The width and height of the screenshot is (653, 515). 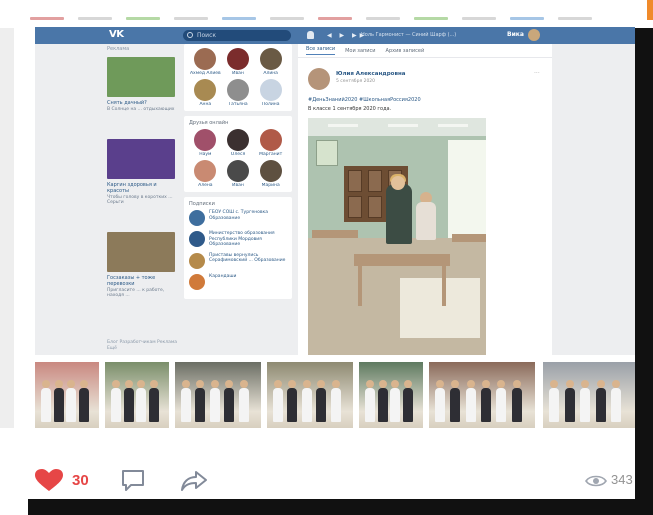 What do you see at coordinates (118, 49) in the screenshot?
I see `ads-heading: Реклама` at bounding box center [118, 49].